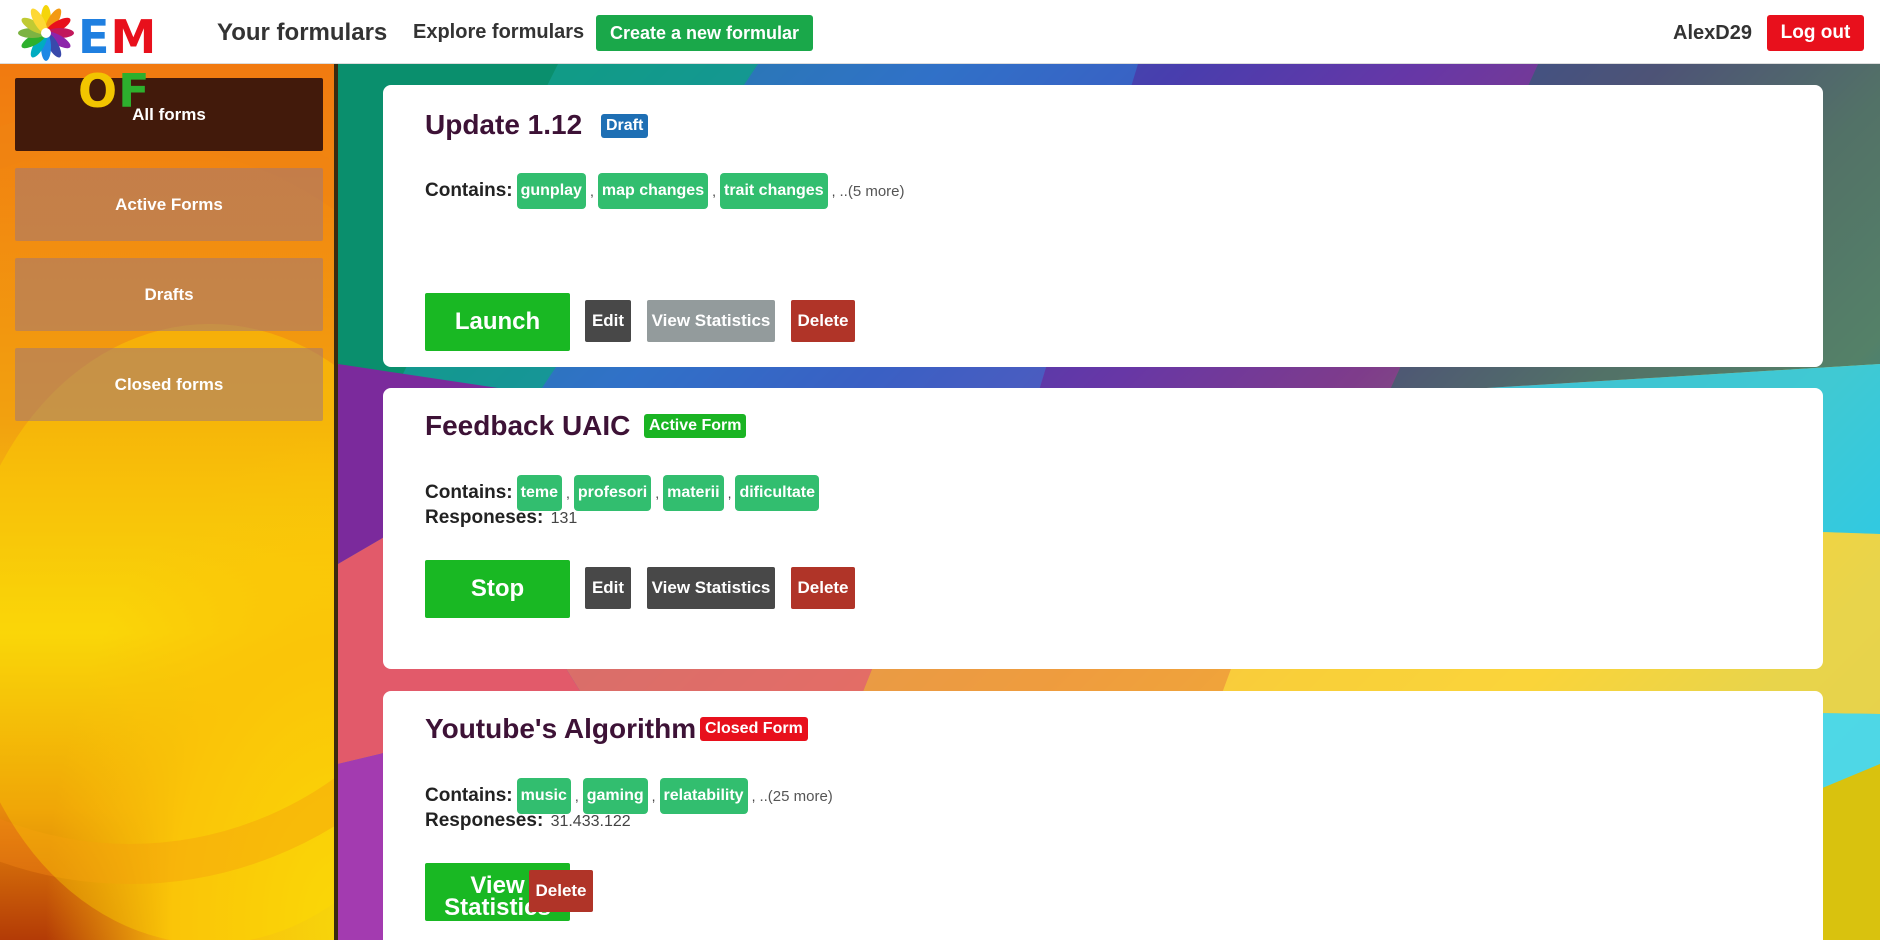  I want to click on form-title: Feedback UAIC, so click(527, 426).